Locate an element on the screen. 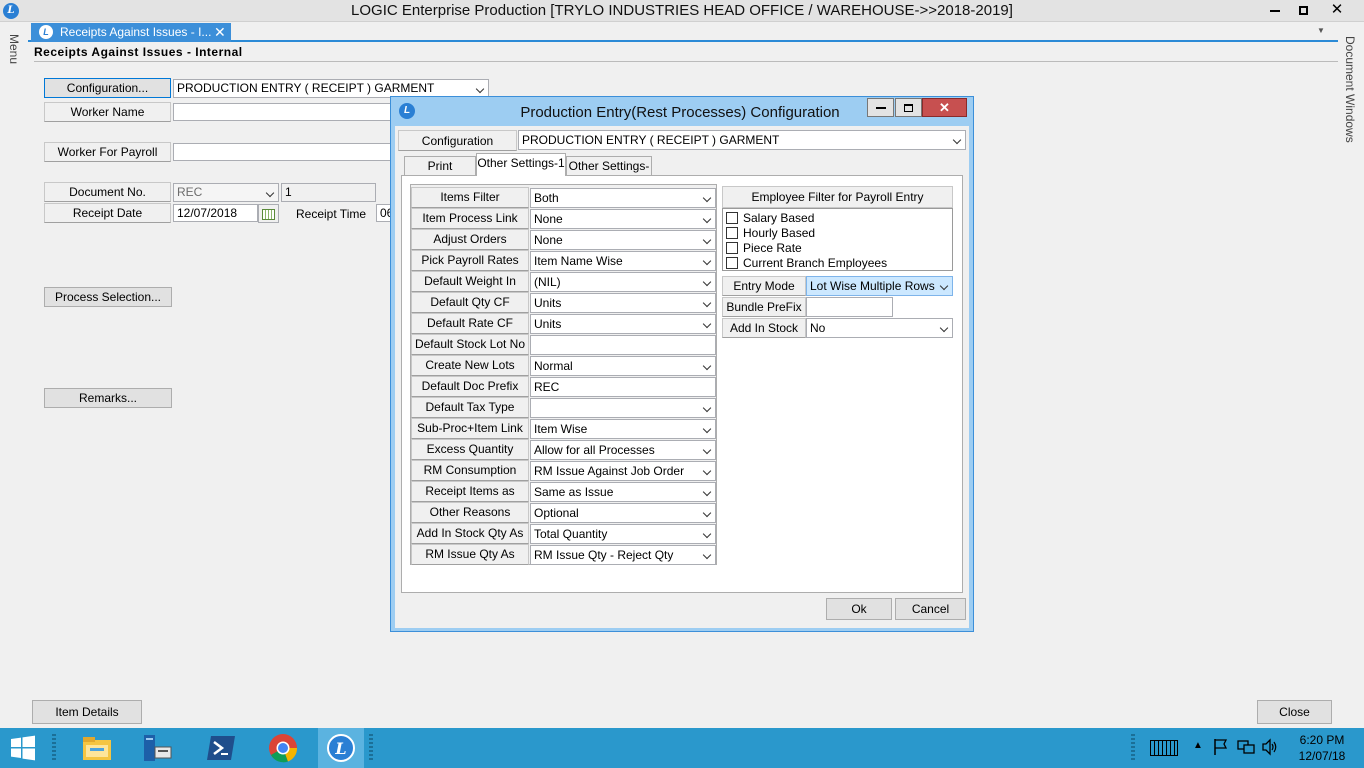 The image size is (1364, 768). restore-button is located at coordinates (1303, 10).